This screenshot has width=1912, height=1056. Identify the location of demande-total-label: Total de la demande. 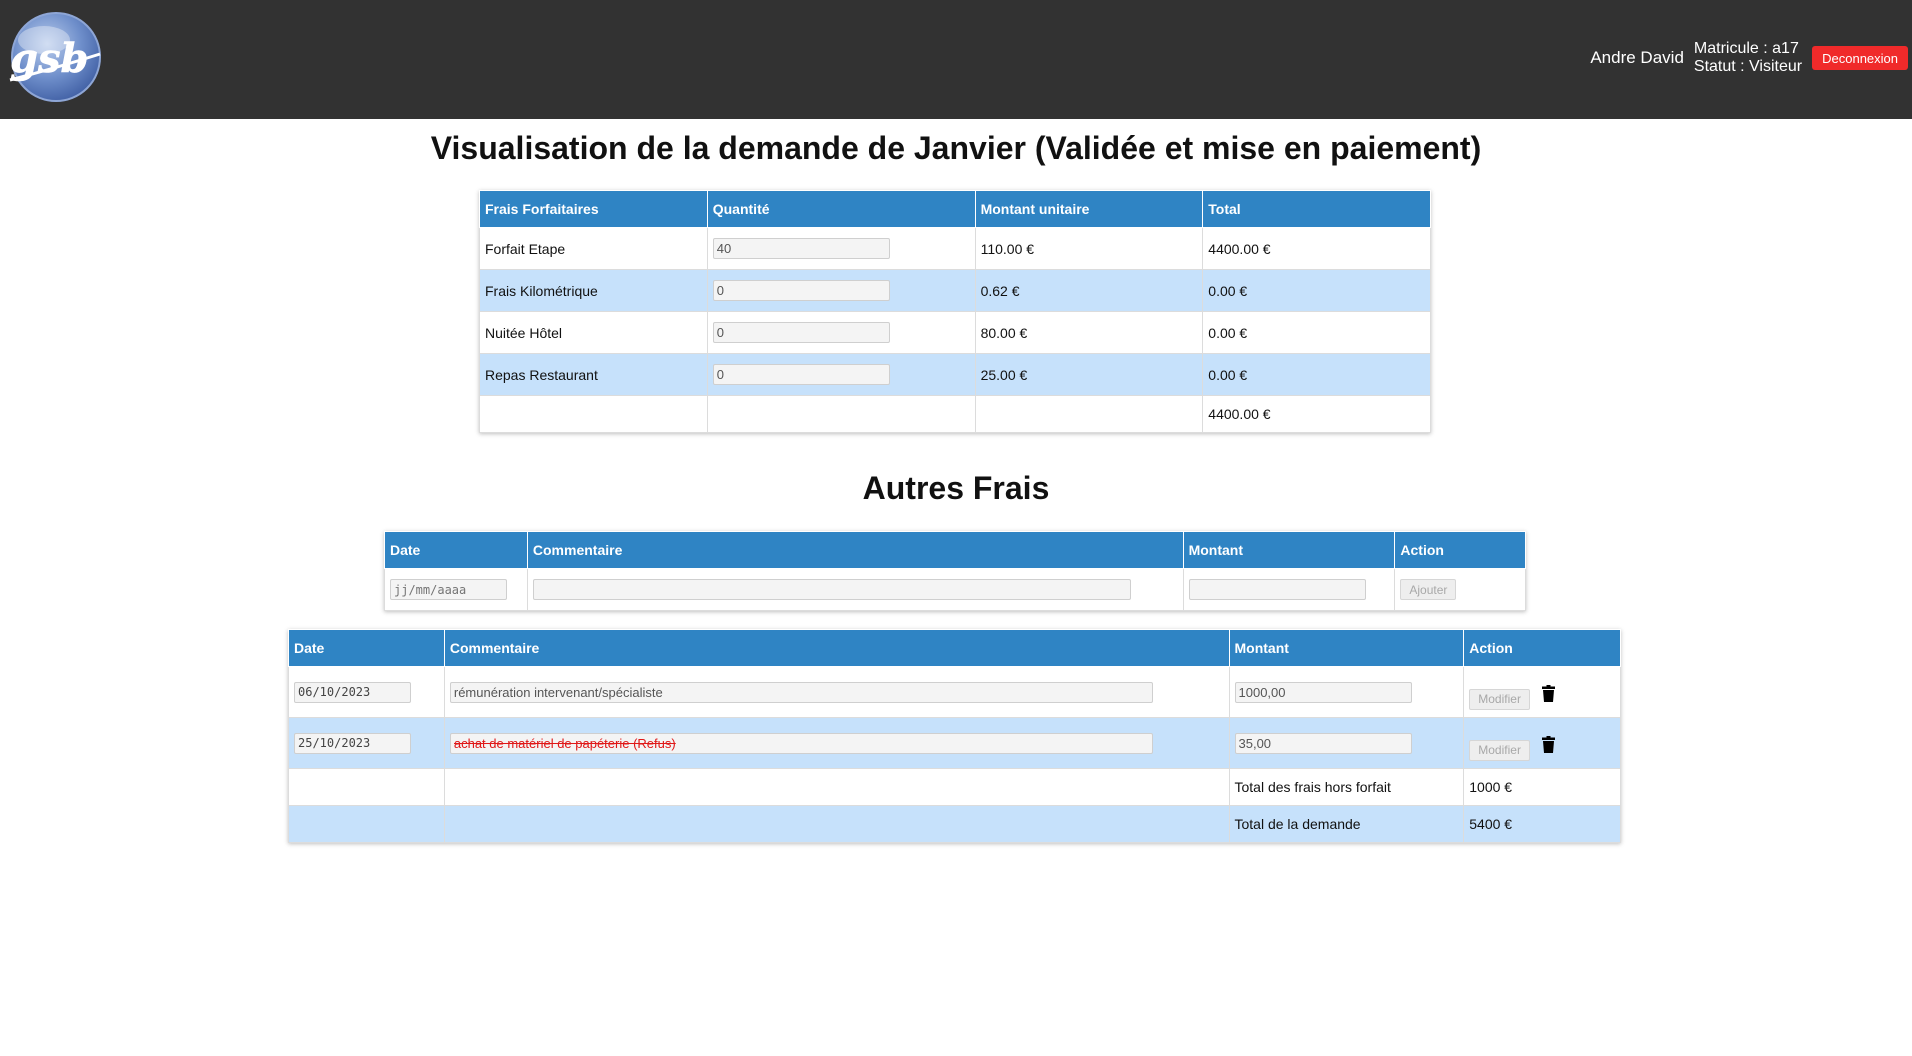
(1346, 824).